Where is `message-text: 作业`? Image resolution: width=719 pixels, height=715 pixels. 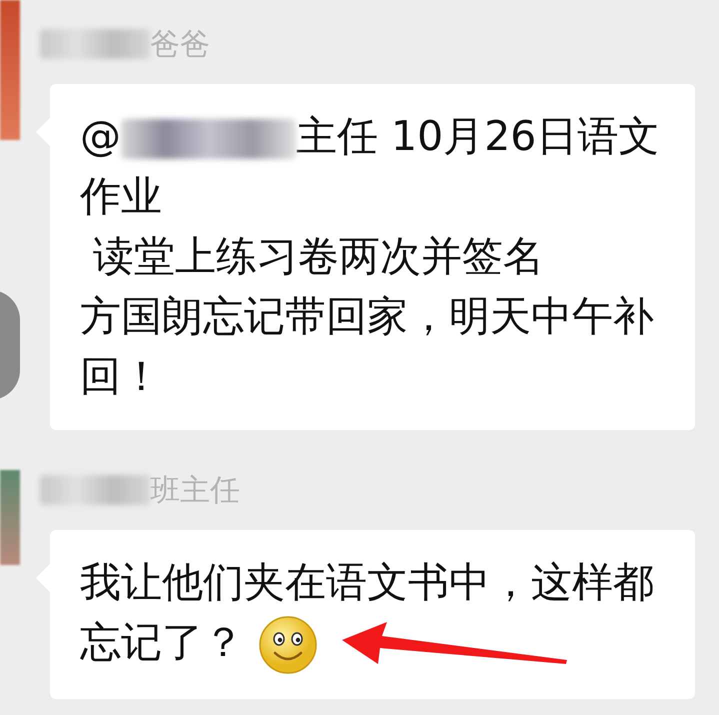
message-text: 作业 is located at coordinates (121, 196).